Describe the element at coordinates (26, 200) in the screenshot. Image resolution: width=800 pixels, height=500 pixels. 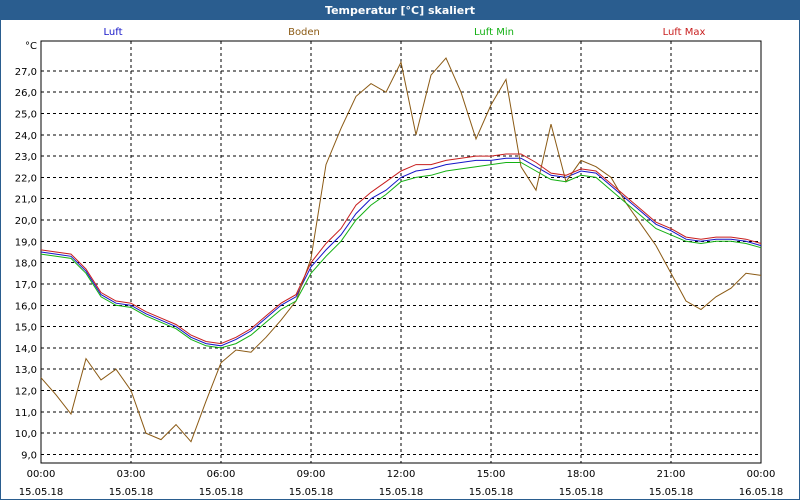
I see `y-tick-label: 21,0` at that location.